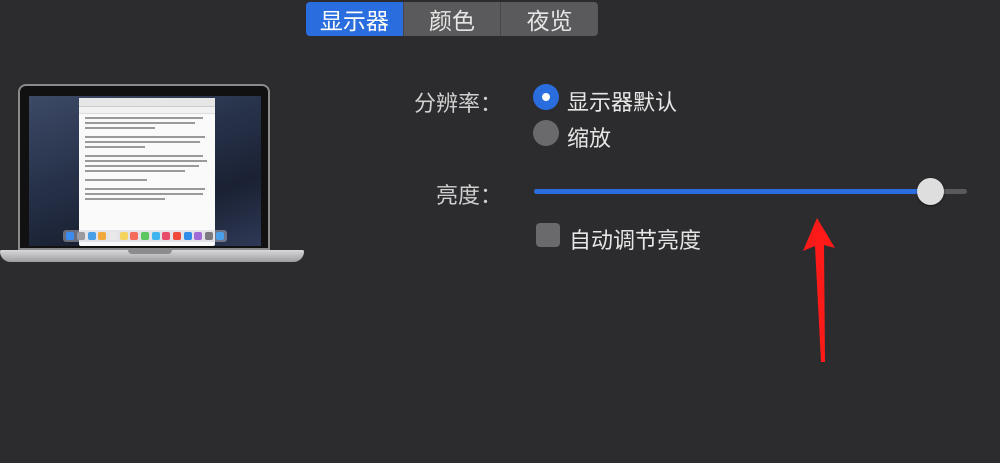 The image size is (1000, 463). Describe the element at coordinates (732, 191) in the screenshot. I see `brightness-slider-fill` at that location.